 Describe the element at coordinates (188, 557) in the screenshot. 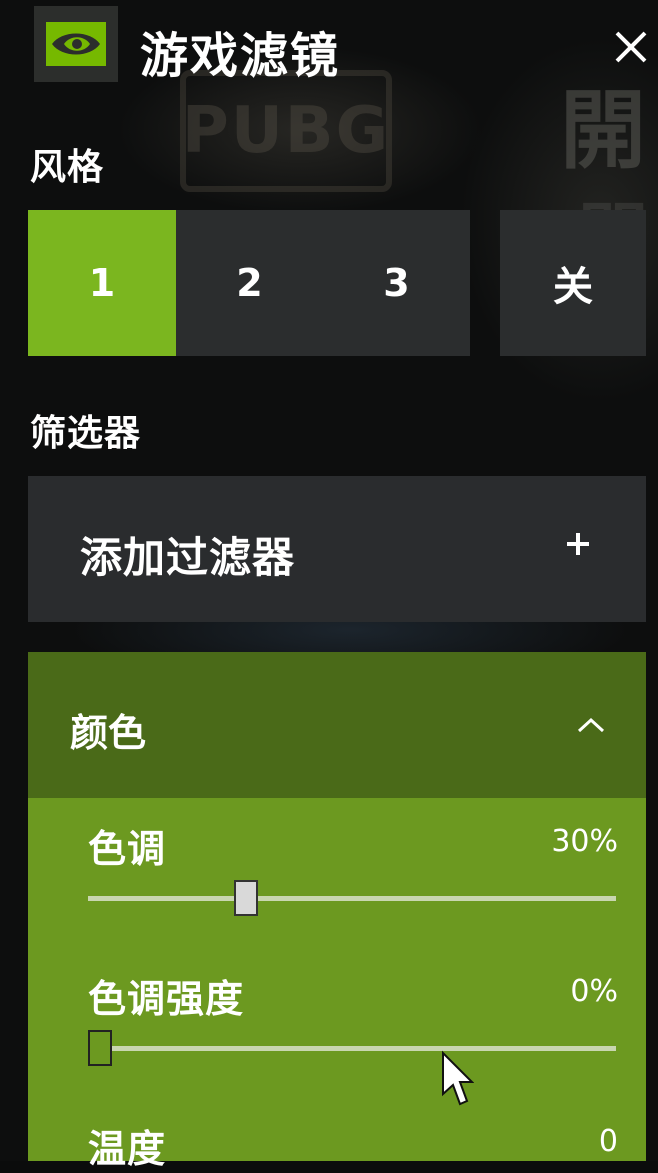

I see `add-filter-label: 添加过滤器` at that location.